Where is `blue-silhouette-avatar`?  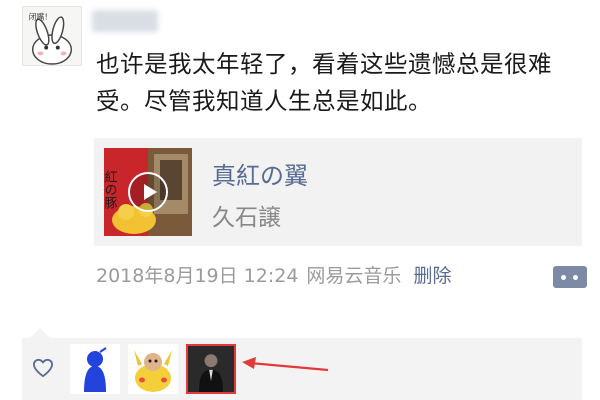
blue-silhouette-avatar is located at coordinates (95, 369).